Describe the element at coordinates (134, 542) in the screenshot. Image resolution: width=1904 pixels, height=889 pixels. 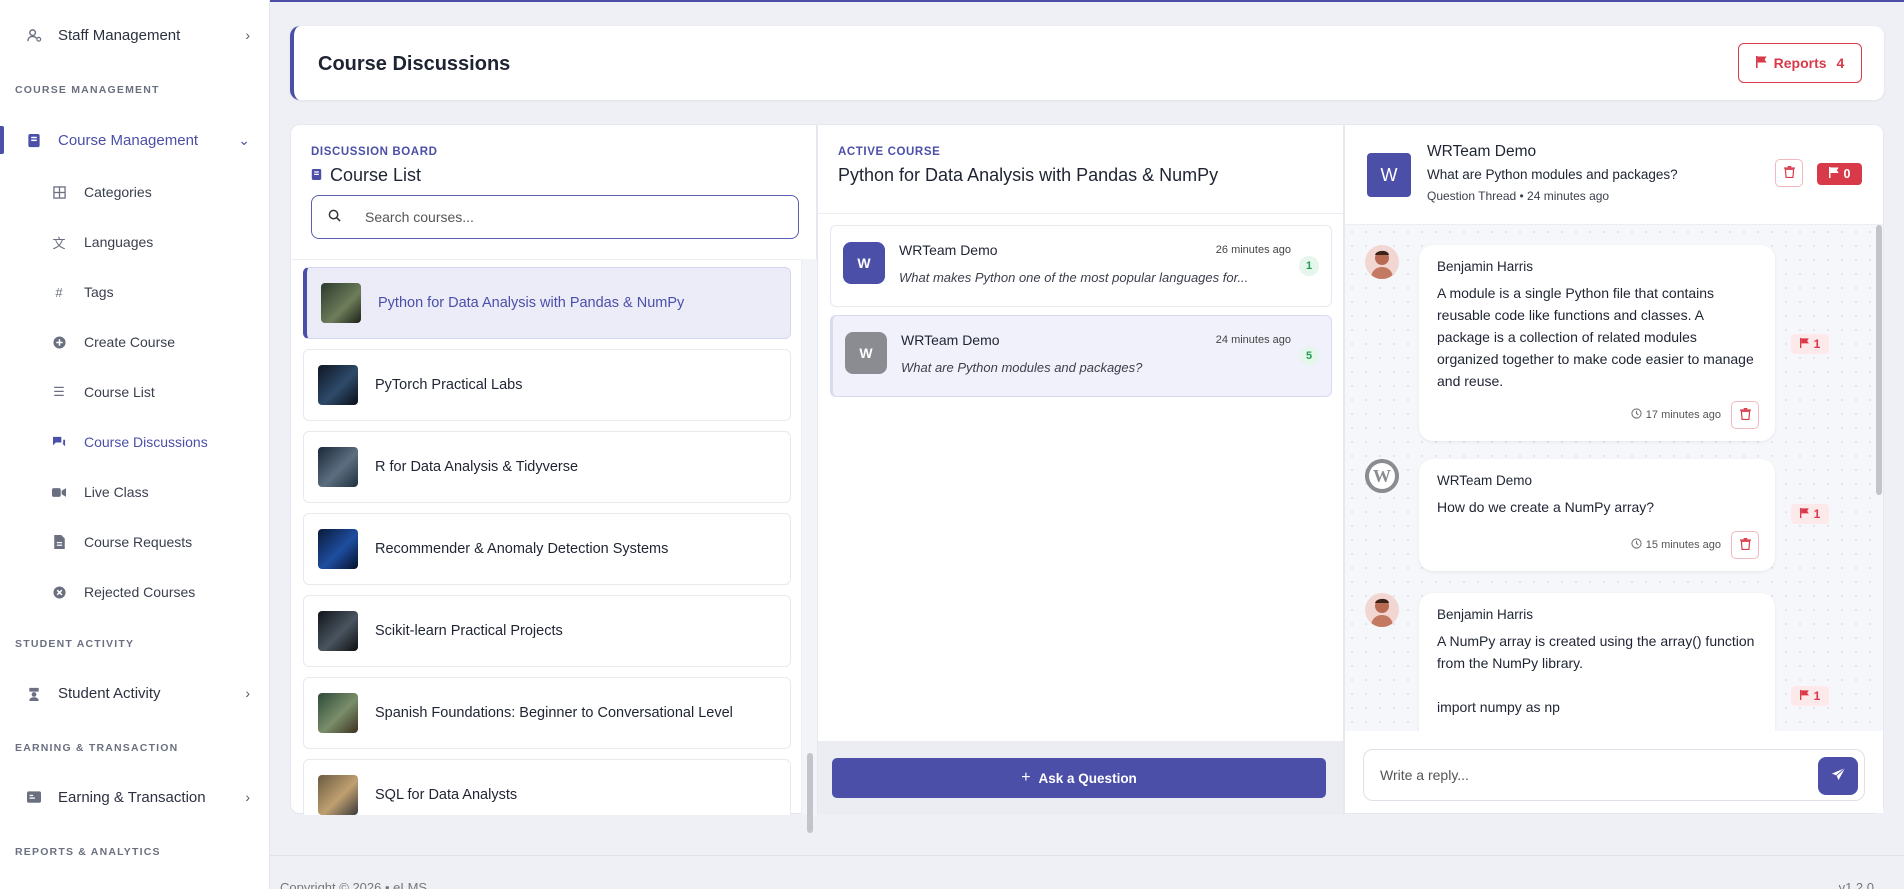
I see `sidebar-item-course-requests: Course Requests` at that location.